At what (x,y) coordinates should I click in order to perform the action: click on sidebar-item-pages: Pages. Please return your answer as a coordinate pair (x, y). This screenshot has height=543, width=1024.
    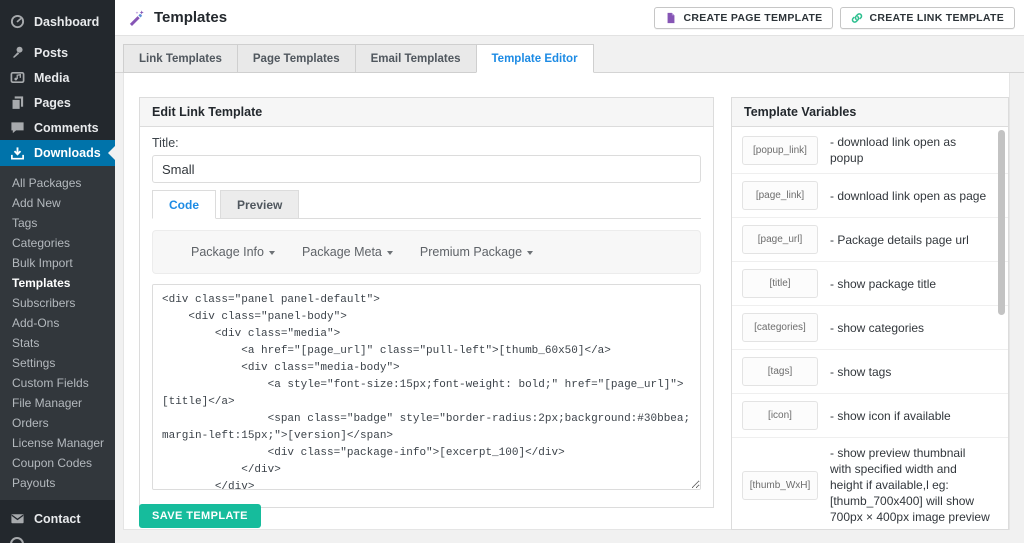
    Looking at the image, I should click on (57, 102).